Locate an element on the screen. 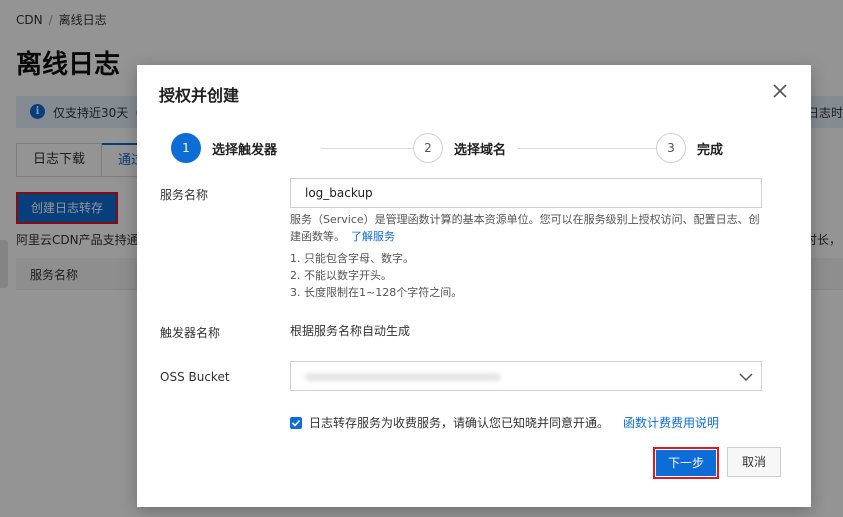  check-icon is located at coordinates (296, 423).